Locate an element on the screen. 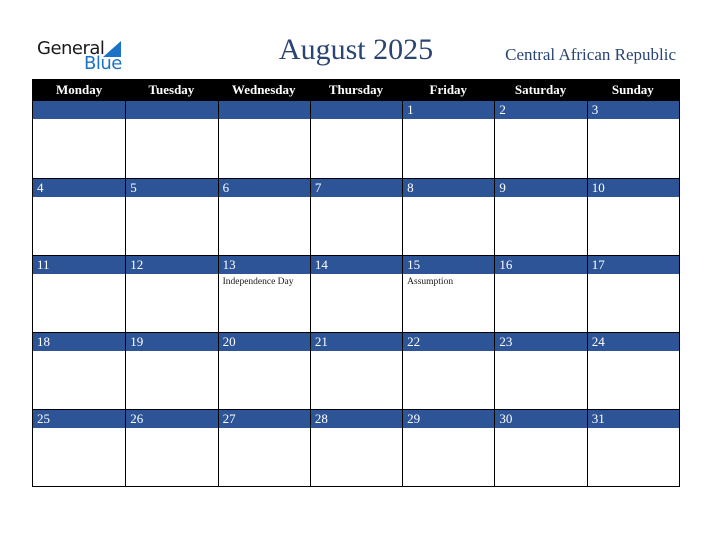 The image size is (712, 550). calendar-week-row: 18 19 20 21 22 23 24 is located at coordinates (356, 370).